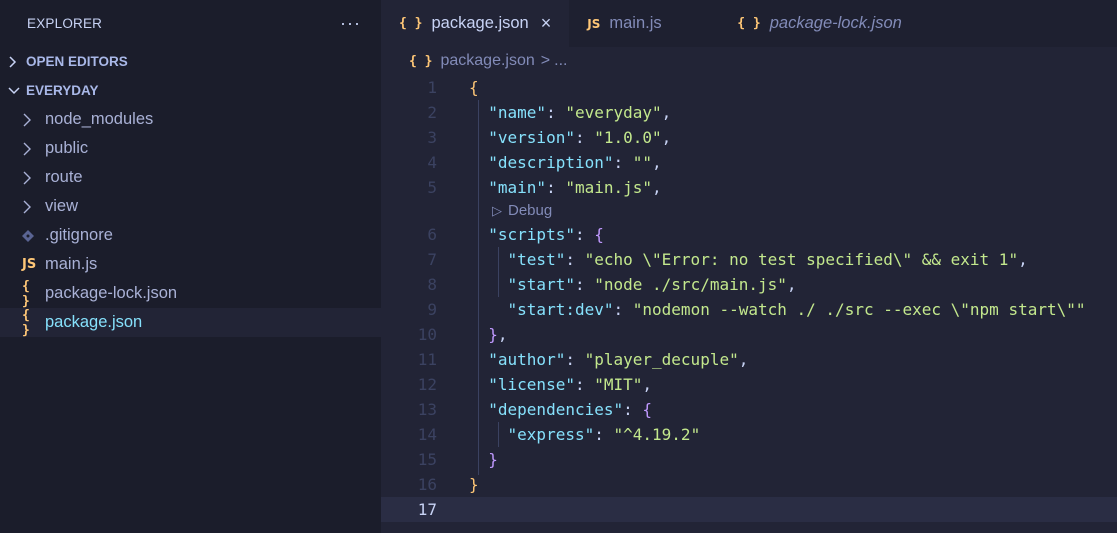 The width and height of the screenshot is (1117, 533). I want to click on tab-package-lock-json: { } package-lock.json, so click(819, 23).